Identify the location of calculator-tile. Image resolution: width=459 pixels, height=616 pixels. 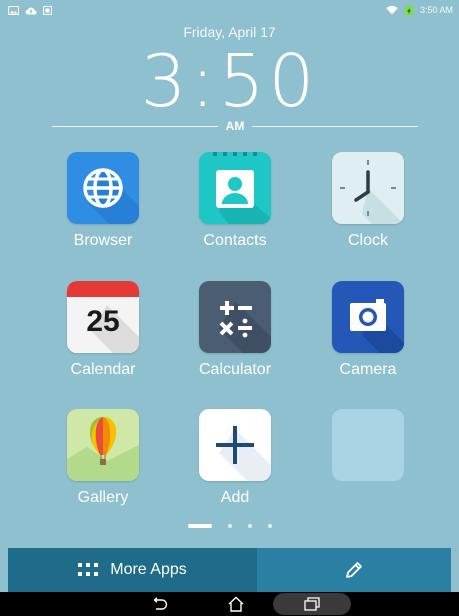
(235, 317).